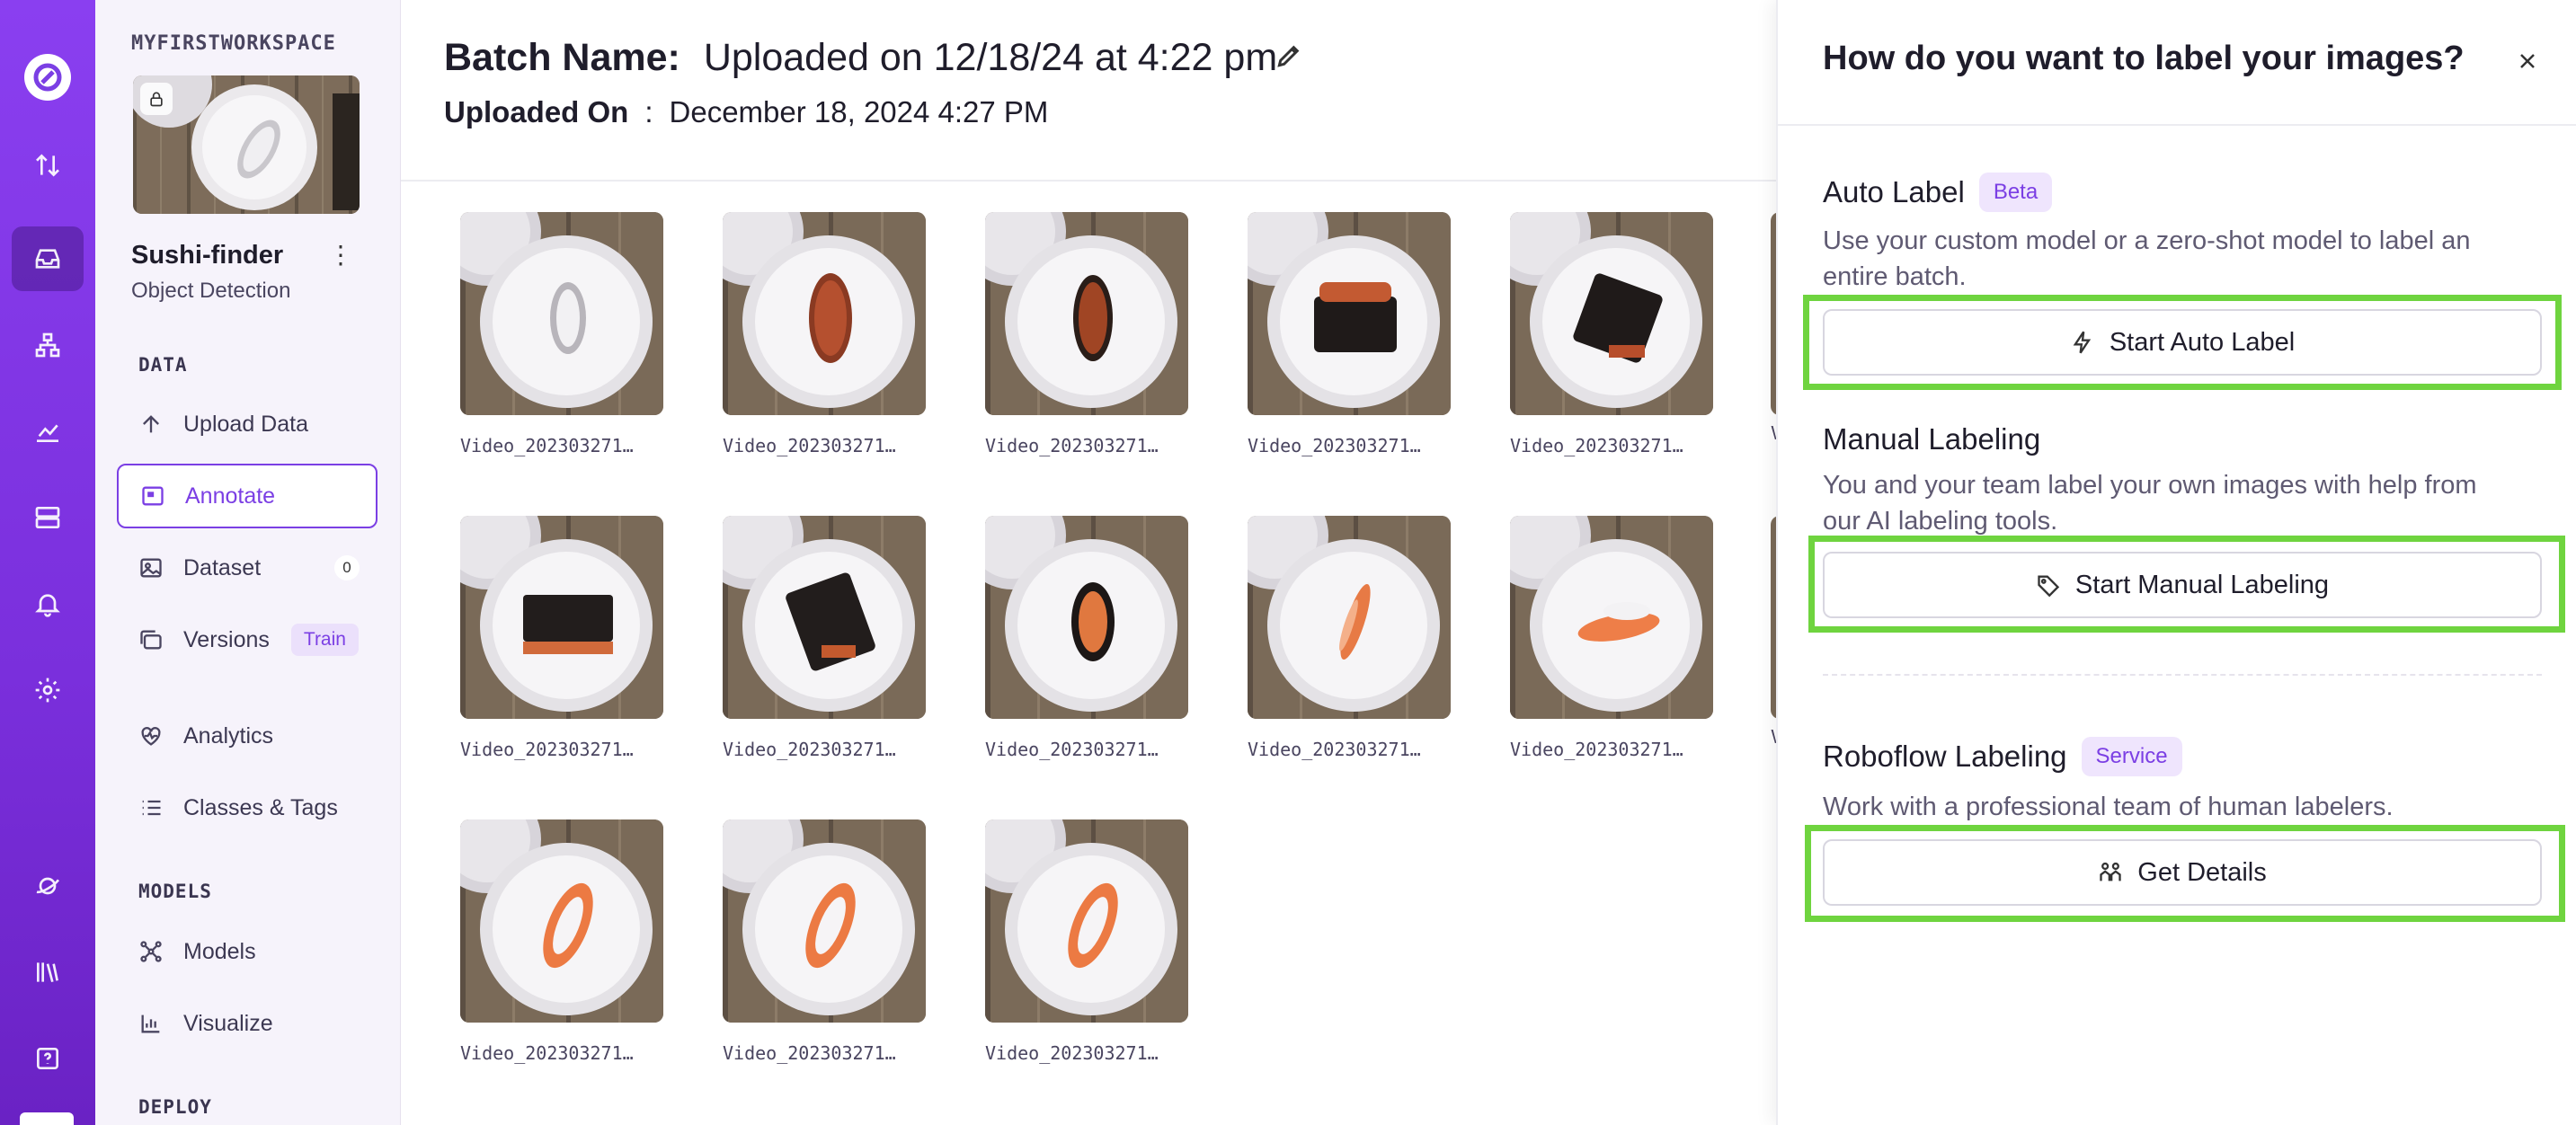 The image size is (2576, 1125). What do you see at coordinates (48, 690) in the screenshot?
I see `gear-icon` at bounding box center [48, 690].